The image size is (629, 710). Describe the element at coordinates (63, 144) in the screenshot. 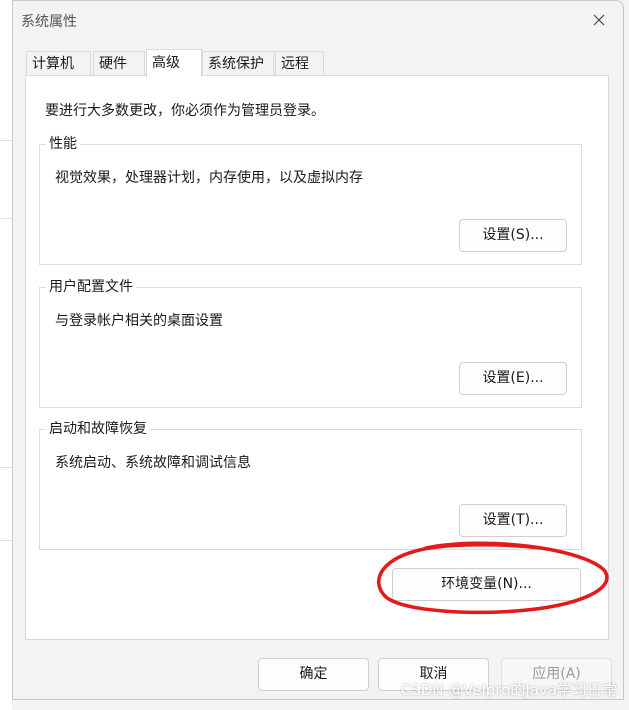

I see `group-title: 性能` at that location.